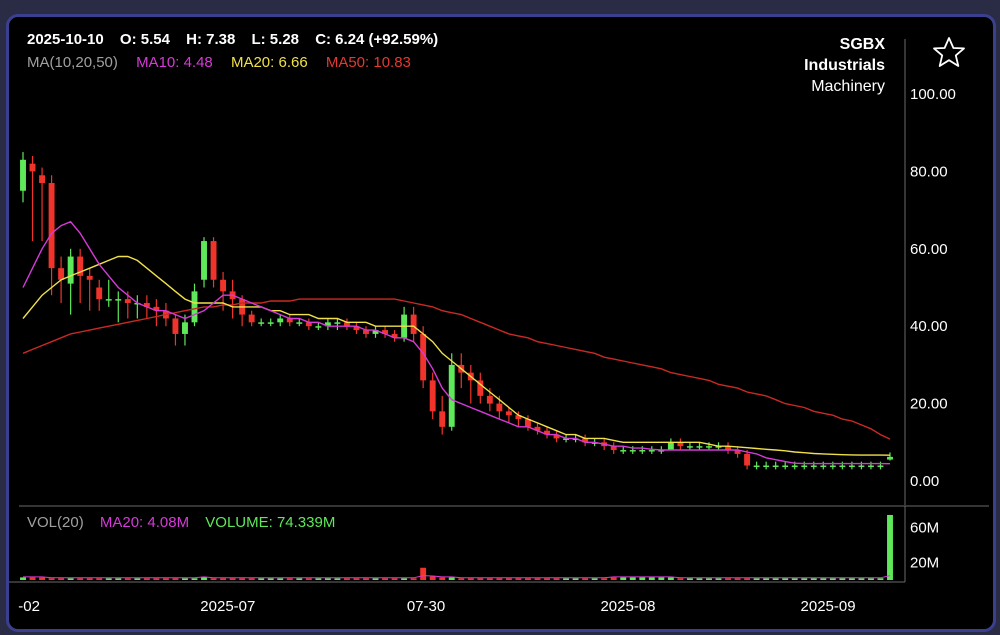  I want to click on ma50-value: MA50: 10.83, so click(368, 62).